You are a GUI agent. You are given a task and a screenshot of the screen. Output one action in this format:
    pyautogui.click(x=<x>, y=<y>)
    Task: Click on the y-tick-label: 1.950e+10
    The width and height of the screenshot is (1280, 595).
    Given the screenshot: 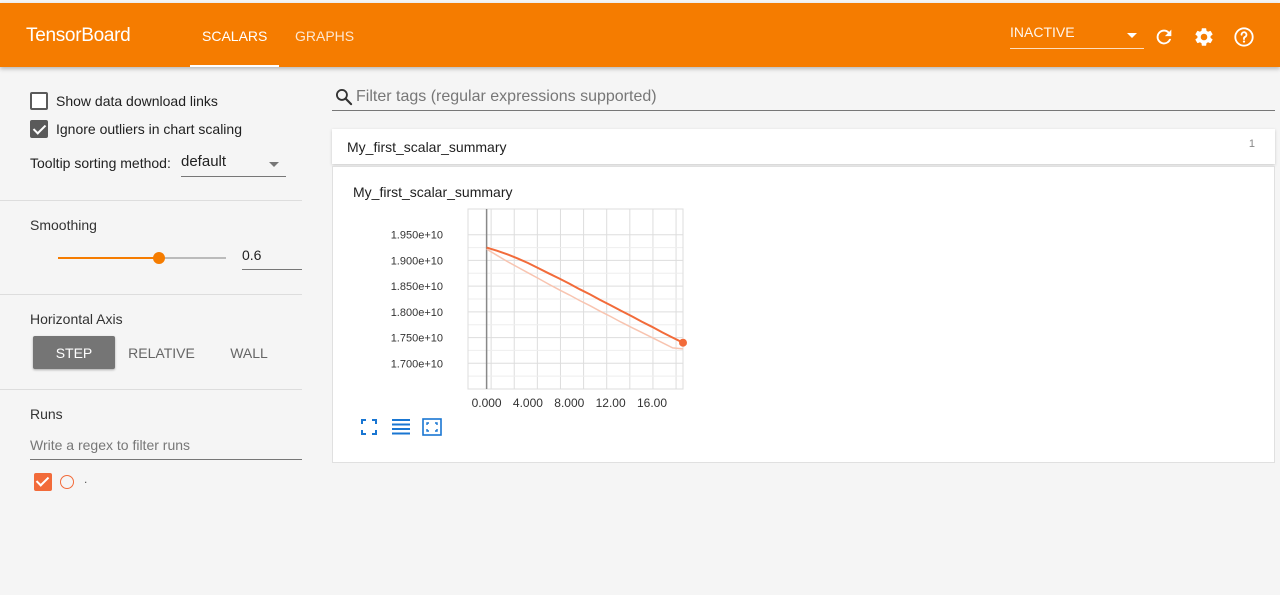 What is the action you would take?
    pyautogui.click(x=417, y=236)
    